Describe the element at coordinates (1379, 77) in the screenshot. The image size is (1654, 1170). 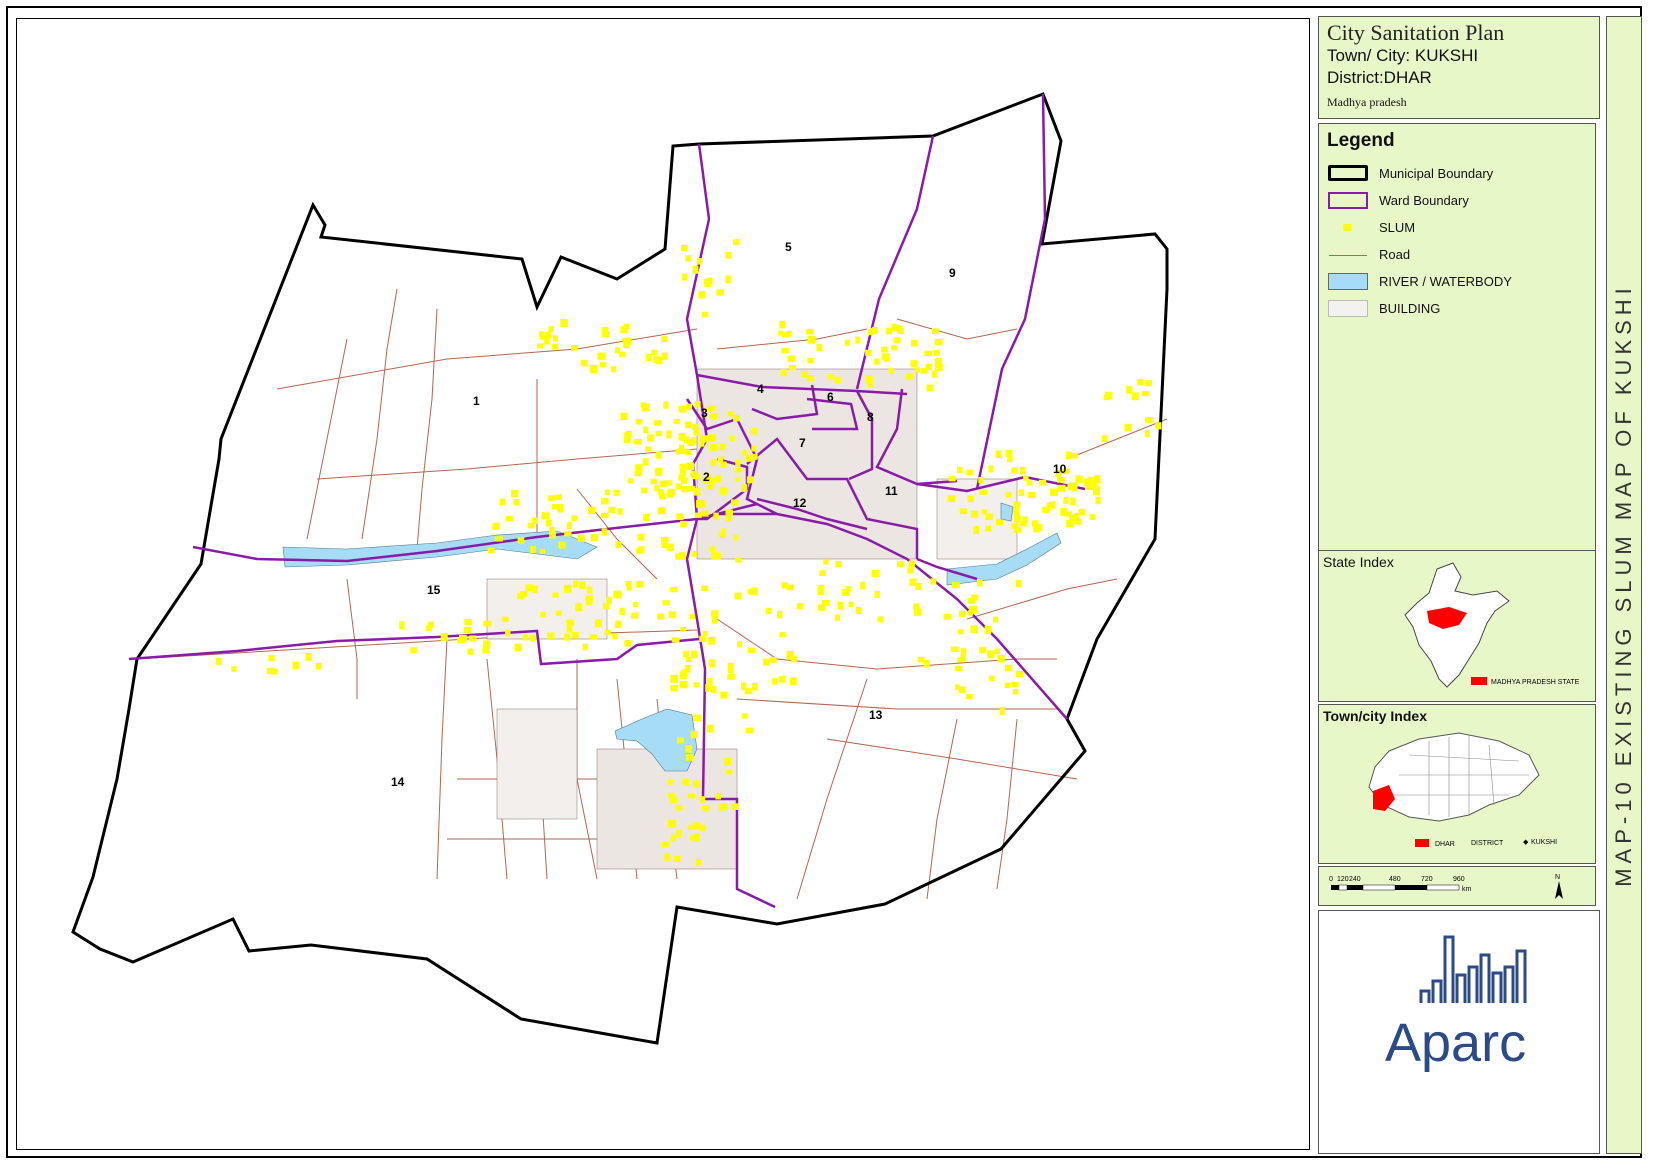
I see `district-name: District:DHAR` at that location.